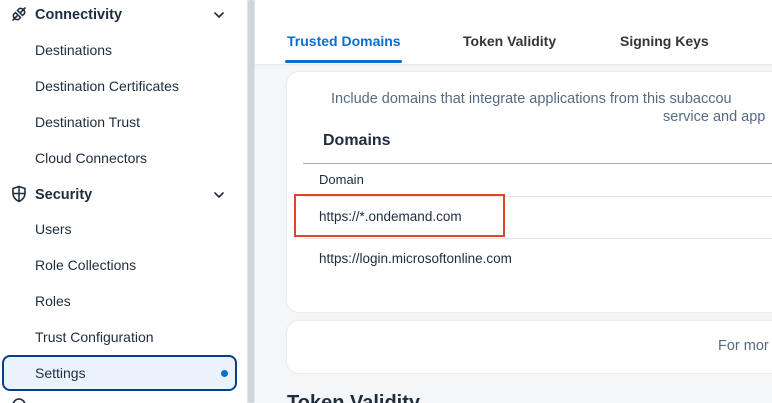 The height and width of the screenshot is (403, 772). I want to click on nav-group-label: Connectivity, so click(79, 15).